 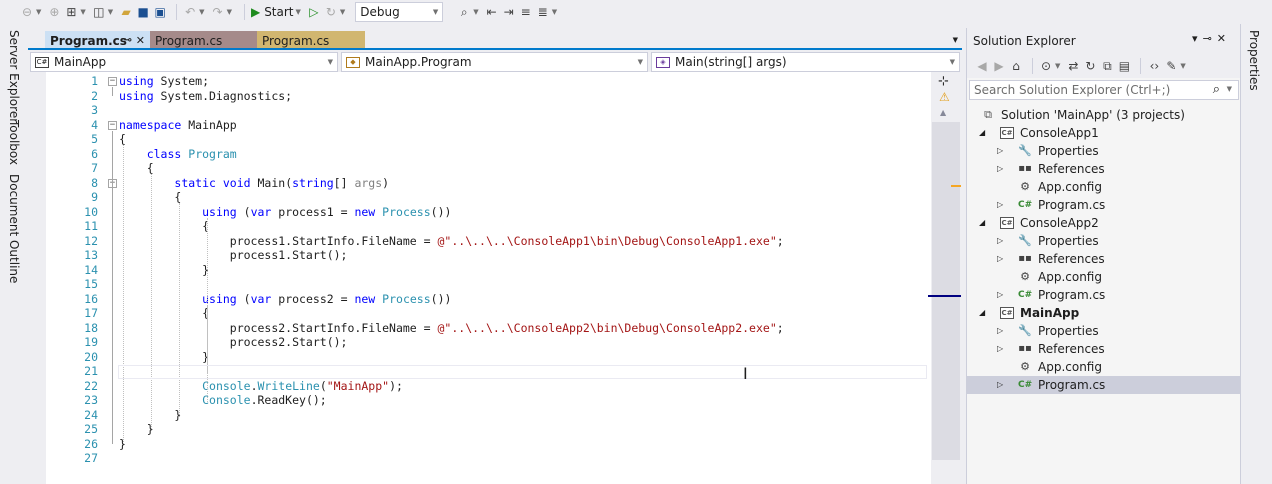 I want to click on type-dropdown: ◆ MainApp.Program ▼, so click(x=494, y=62).